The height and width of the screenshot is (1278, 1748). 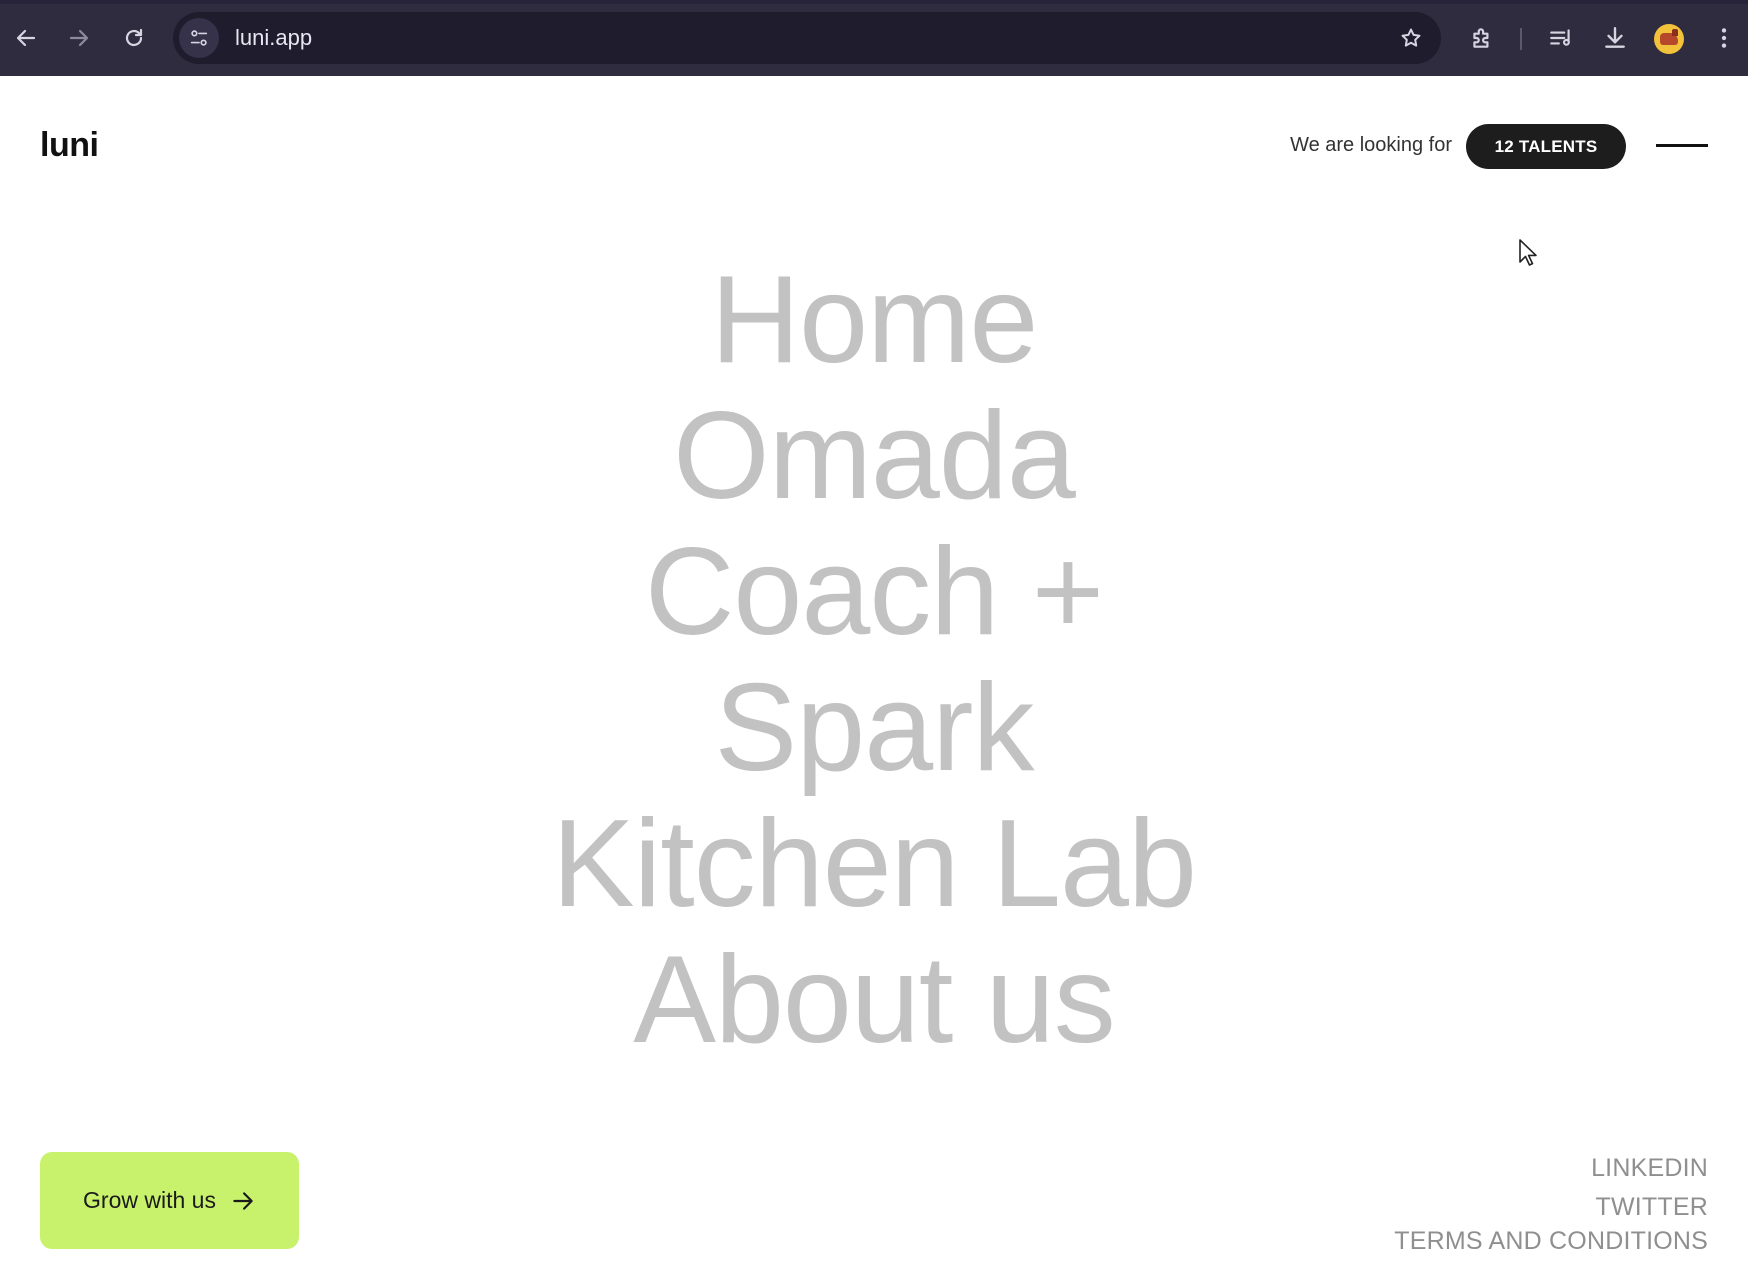 I want to click on site-logo: luni, so click(x=69, y=145).